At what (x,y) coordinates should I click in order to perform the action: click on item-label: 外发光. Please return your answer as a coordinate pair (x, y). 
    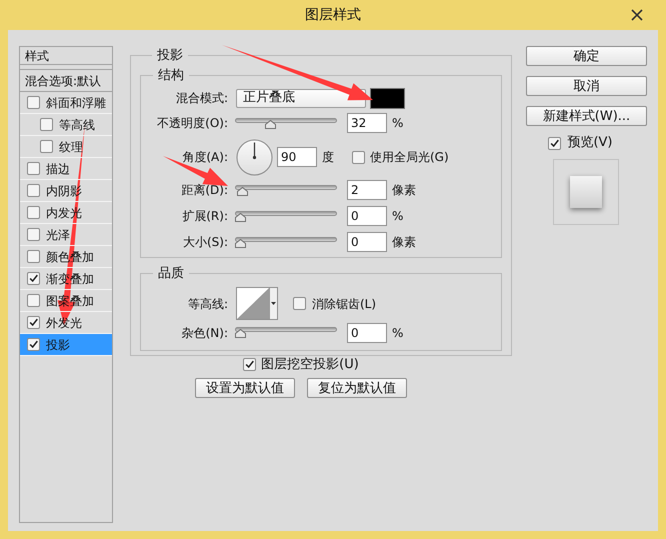
    Looking at the image, I should click on (64, 323).